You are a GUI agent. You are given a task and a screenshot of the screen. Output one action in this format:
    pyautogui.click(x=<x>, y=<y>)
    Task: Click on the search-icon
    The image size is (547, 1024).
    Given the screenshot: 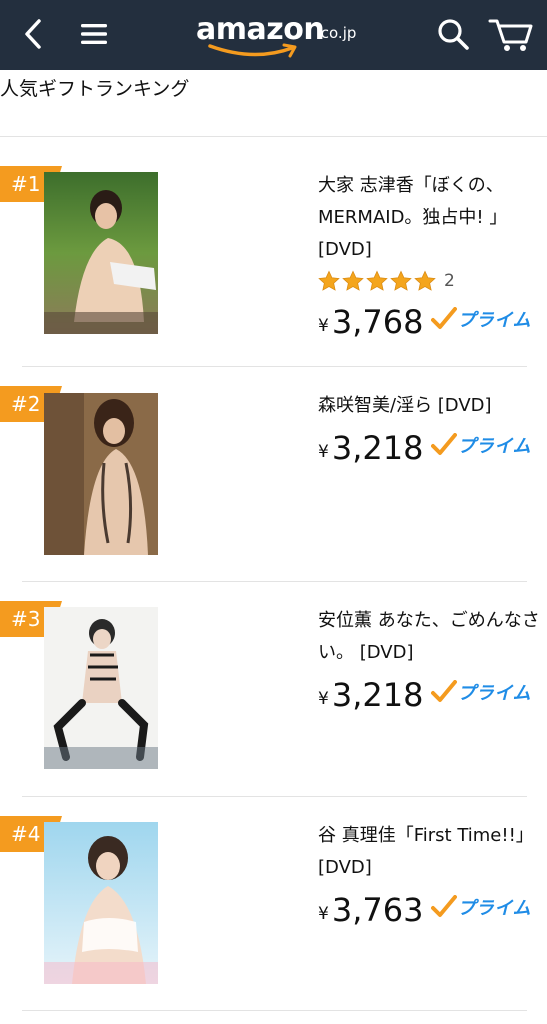 What is the action you would take?
    pyautogui.click(x=453, y=34)
    